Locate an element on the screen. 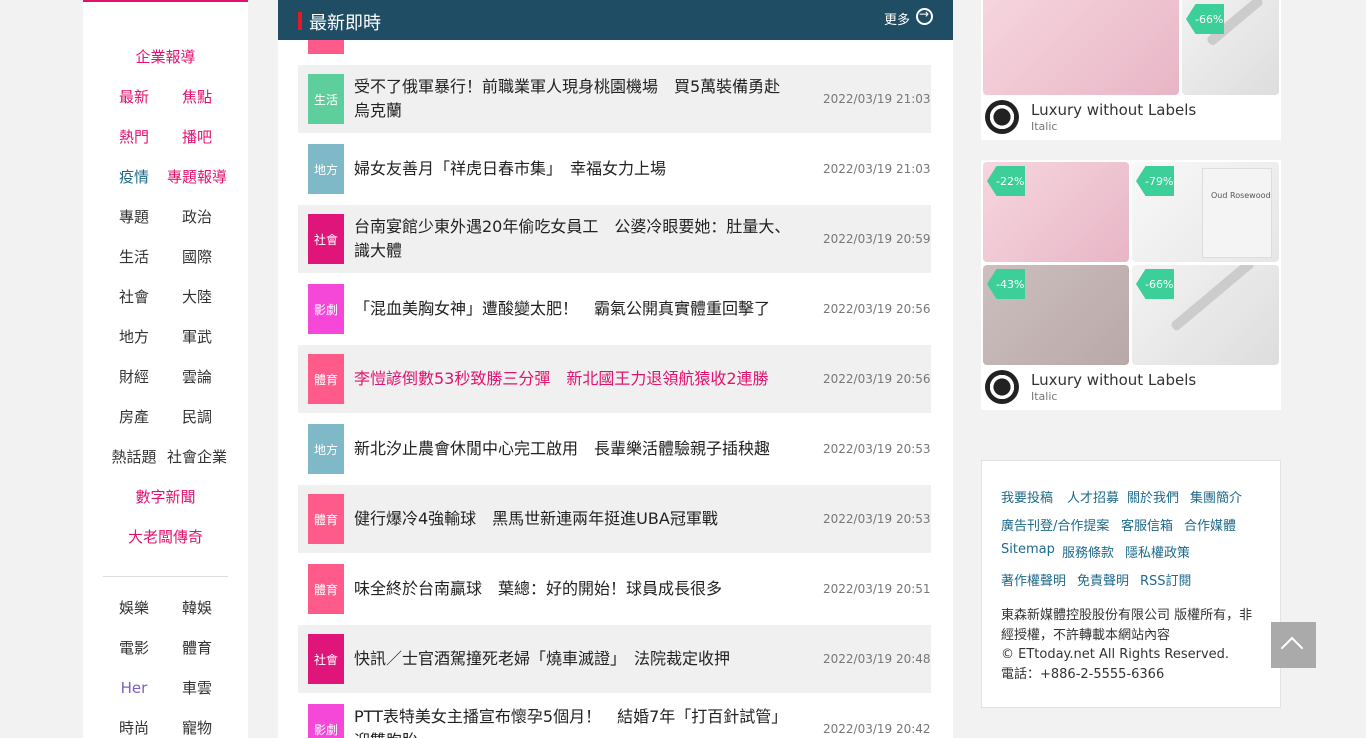 The image size is (1366, 738). sidebar-item: 專題報導 is located at coordinates (197, 177).